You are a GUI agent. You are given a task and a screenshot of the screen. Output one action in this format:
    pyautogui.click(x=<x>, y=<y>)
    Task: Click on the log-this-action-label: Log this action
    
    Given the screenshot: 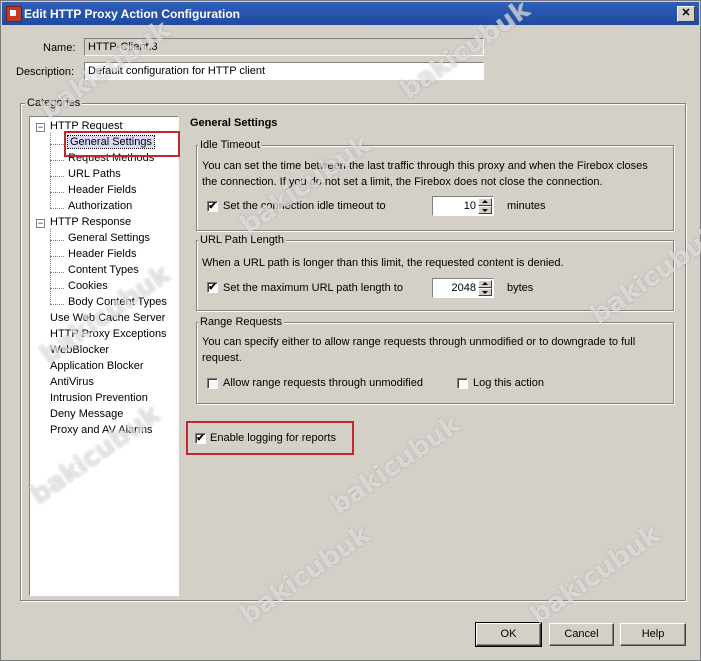 What is the action you would take?
    pyautogui.click(x=508, y=383)
    